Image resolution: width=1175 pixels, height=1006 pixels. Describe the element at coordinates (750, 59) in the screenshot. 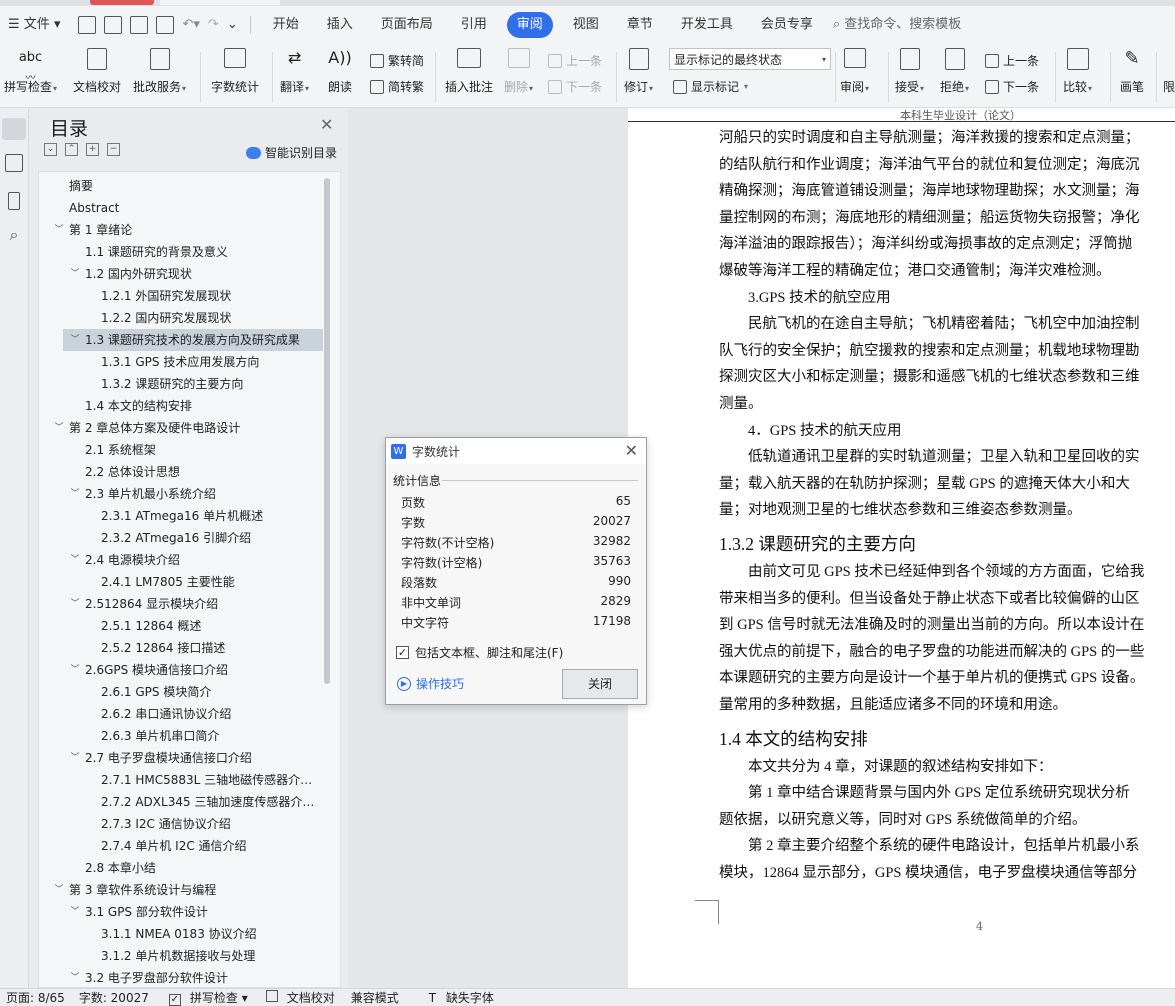

I see `markup-display-select: 显示标记的最终状态 ▾` at that location.